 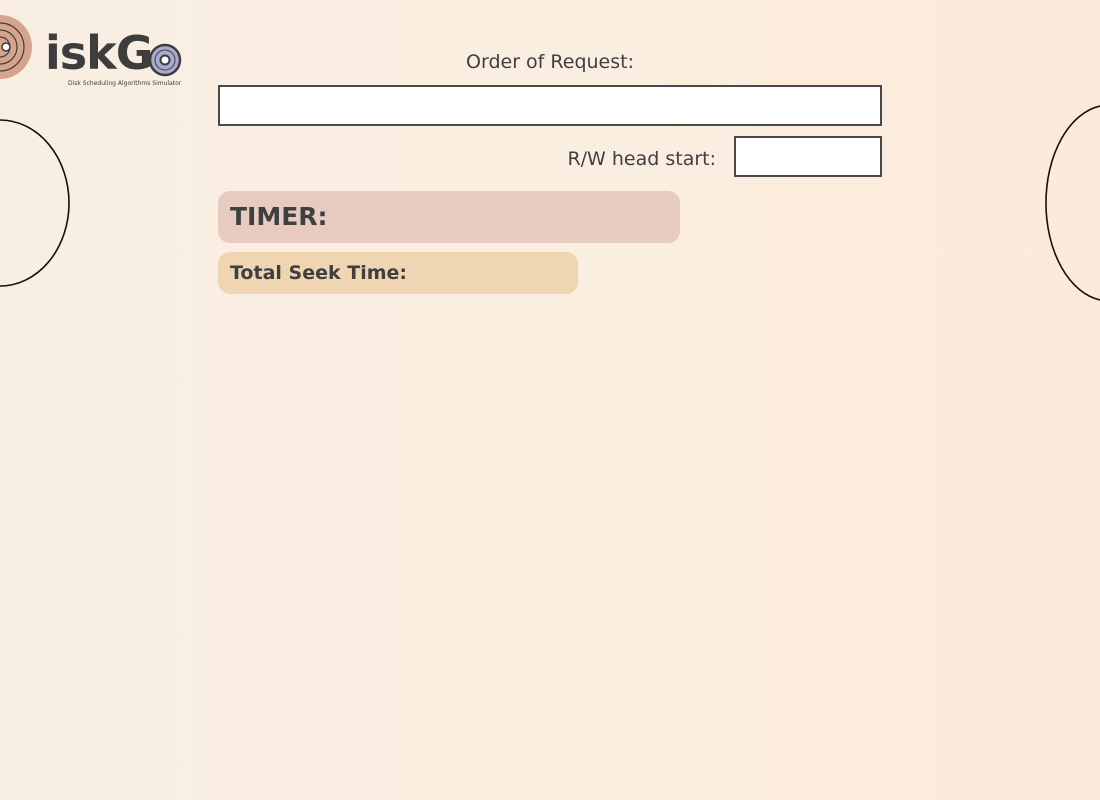 I want to click on order-of-request-label: Order of Request:, so click(x=550, y=62).